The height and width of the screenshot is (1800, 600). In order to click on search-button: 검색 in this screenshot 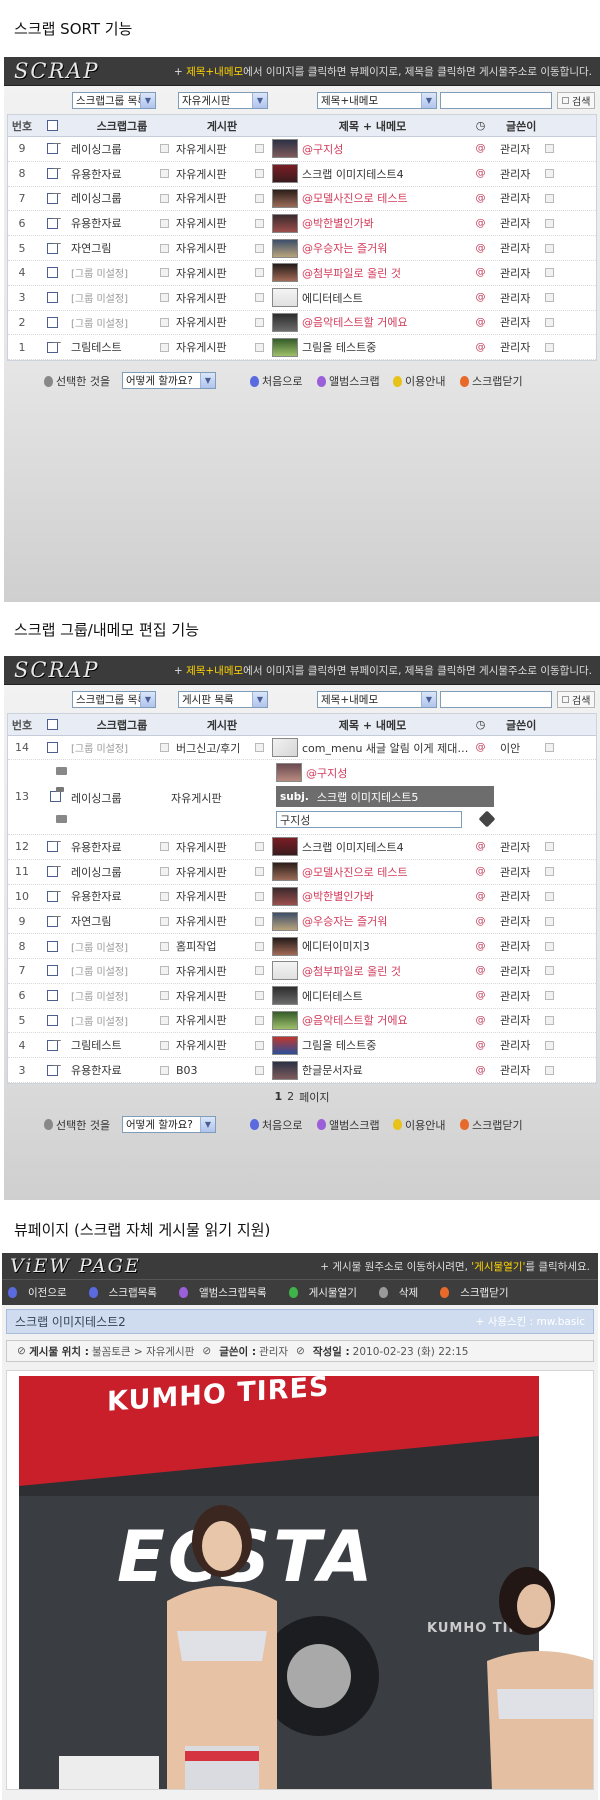, I will do `click(576, 699)`.